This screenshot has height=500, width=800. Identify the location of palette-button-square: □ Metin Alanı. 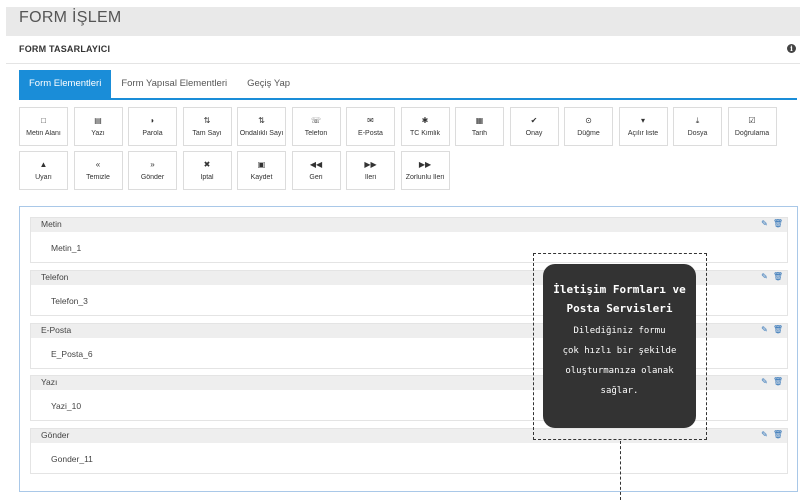
(43, 126).